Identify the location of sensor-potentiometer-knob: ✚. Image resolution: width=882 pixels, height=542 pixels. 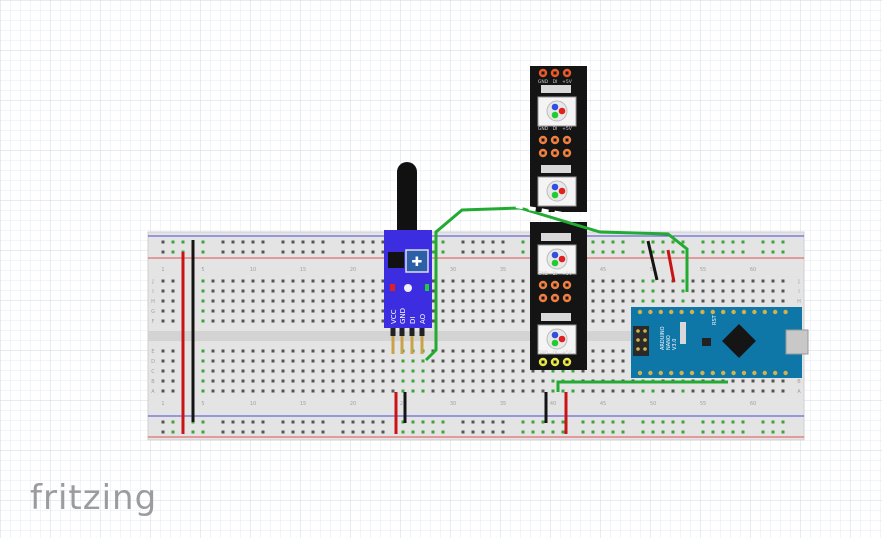
(417, 262).